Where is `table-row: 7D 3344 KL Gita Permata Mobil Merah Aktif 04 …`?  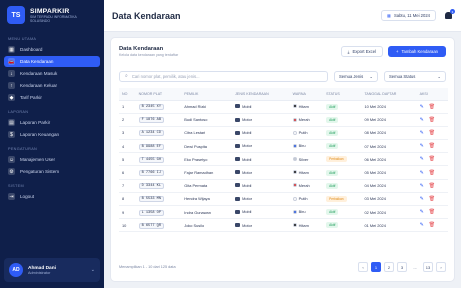
table-row: 7D 3344 KL Gita Permata Mobil Merah Aktif 04 … is located at coordinates (283, 186).